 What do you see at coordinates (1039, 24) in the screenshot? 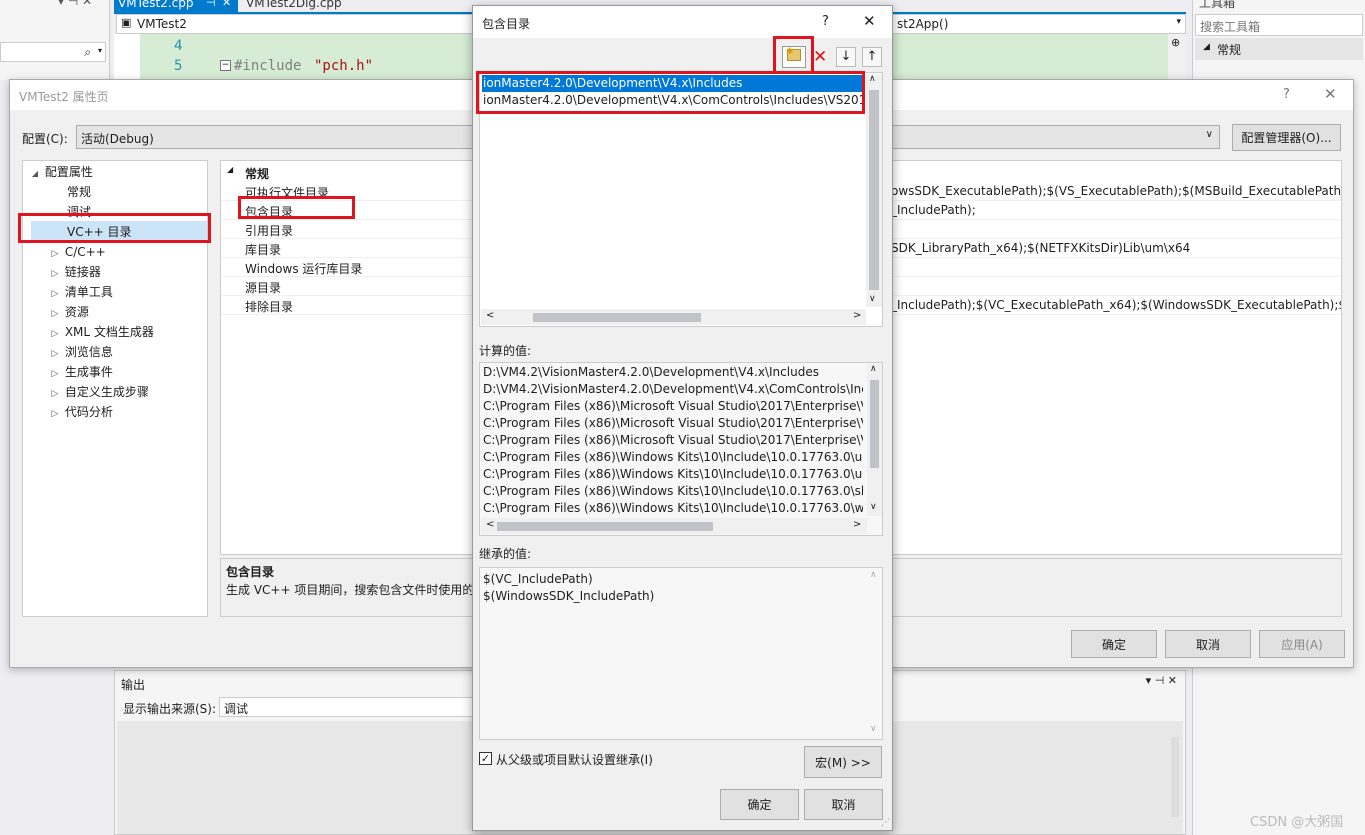
I see `member-combo: st2App() ▾` at bounding box center [1039, 24].